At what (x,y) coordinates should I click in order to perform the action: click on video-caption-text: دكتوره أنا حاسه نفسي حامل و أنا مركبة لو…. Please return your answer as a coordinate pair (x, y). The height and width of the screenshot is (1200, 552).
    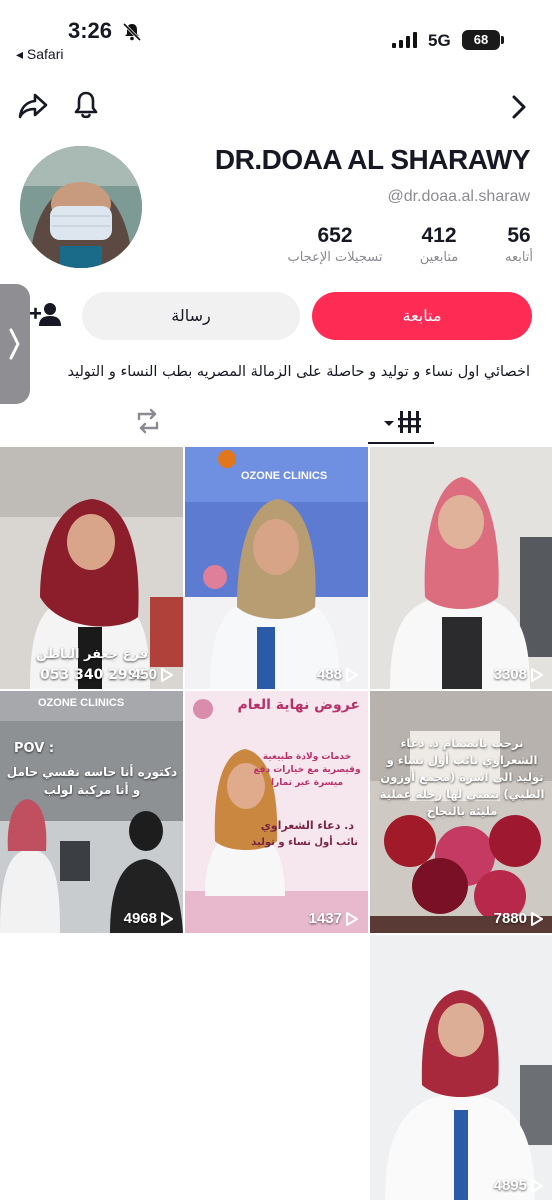
    Looking at the image, I should click on (92, 781).